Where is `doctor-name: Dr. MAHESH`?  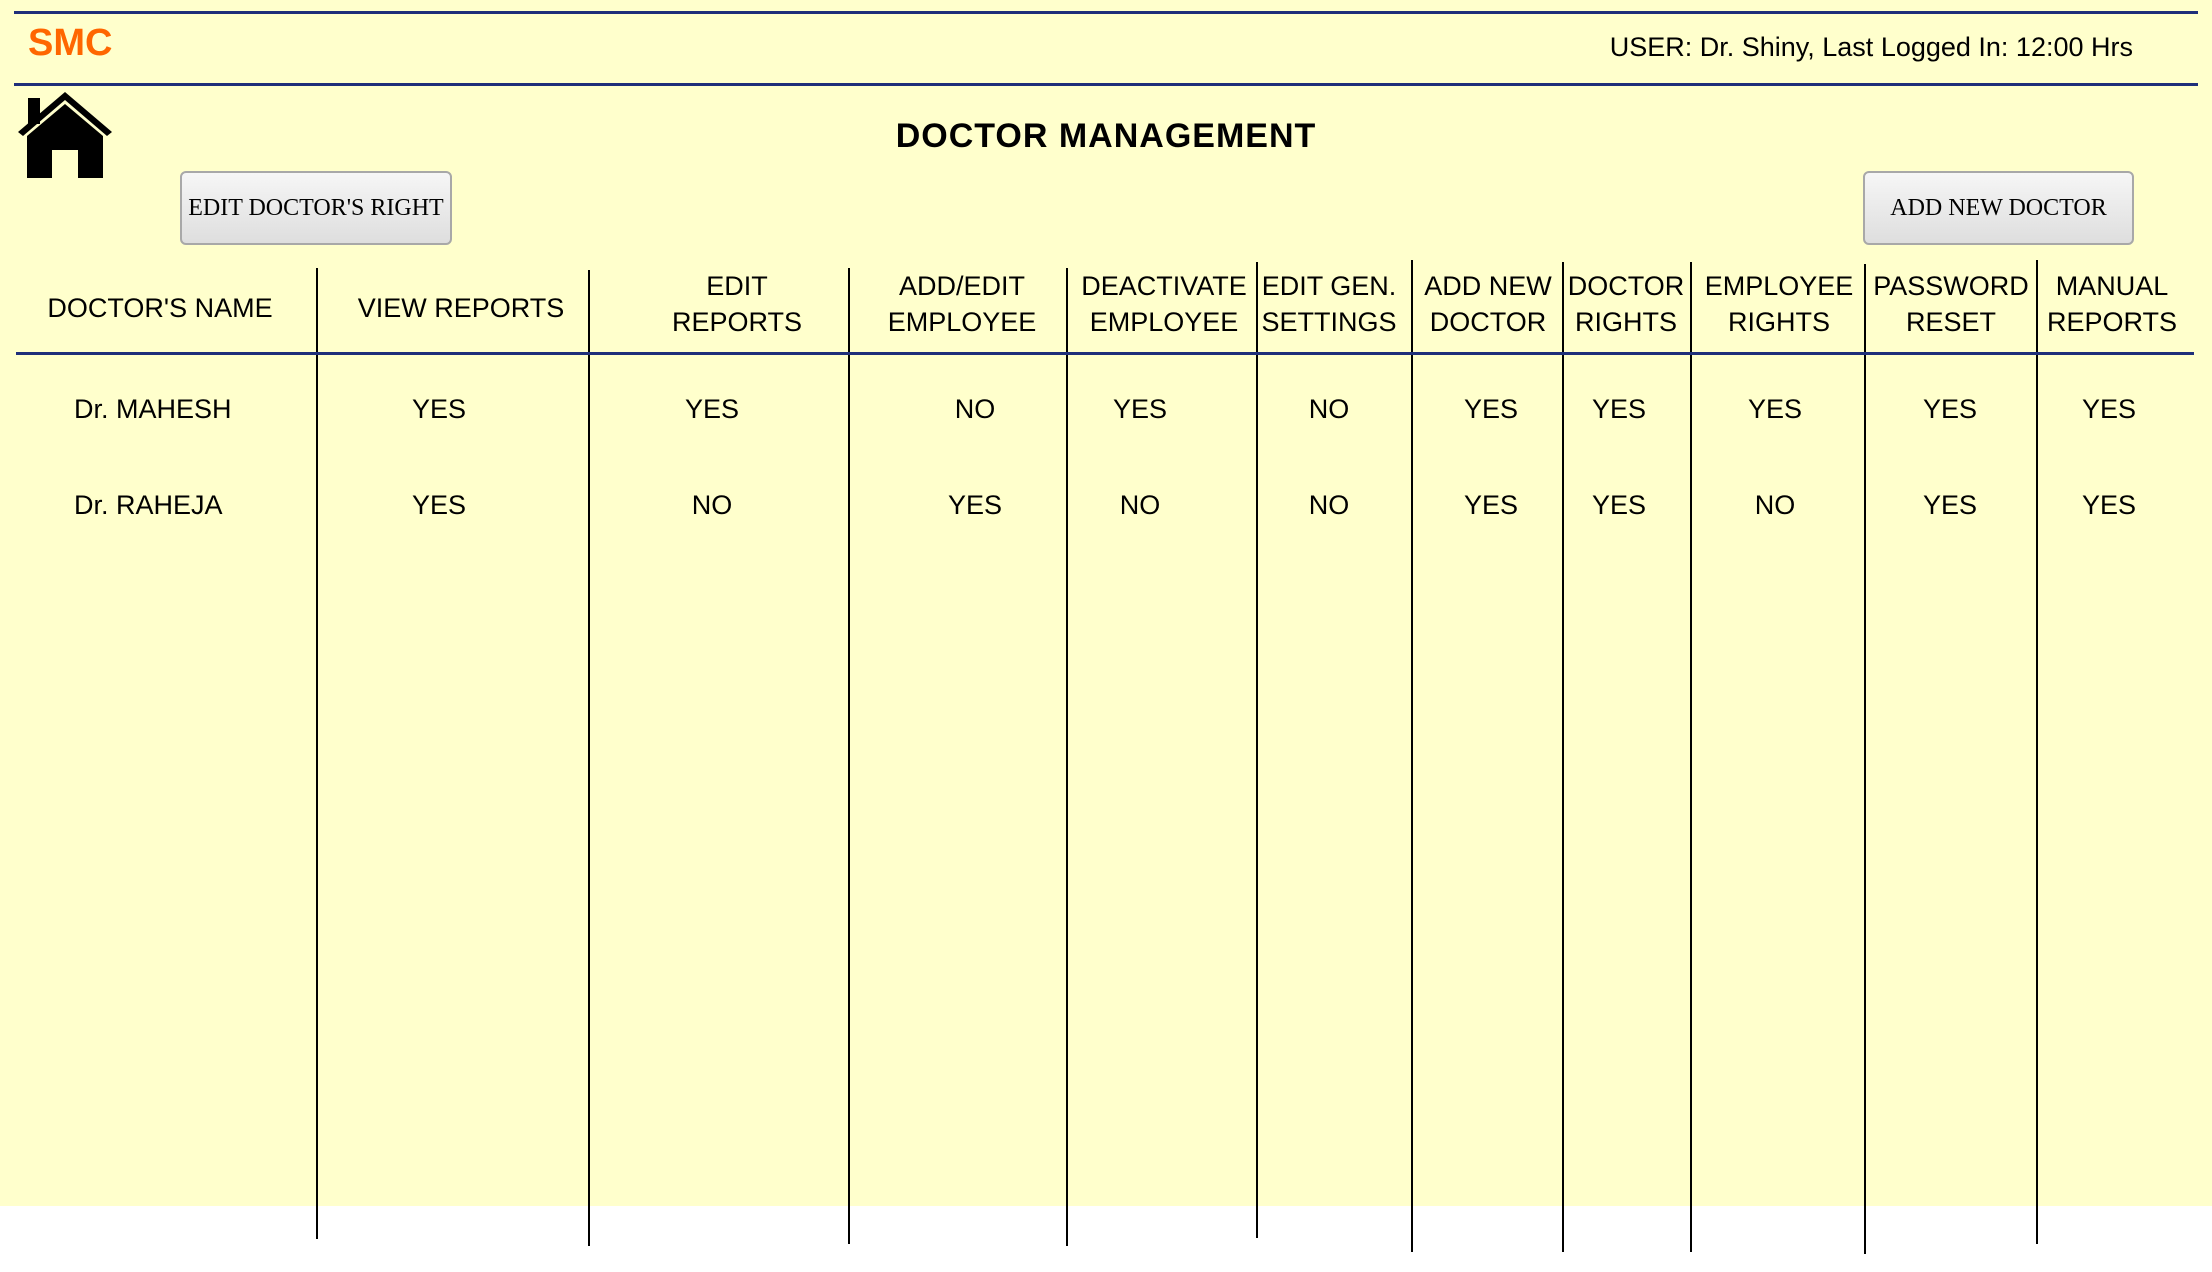 doctor-name: Dr. MAHESH is located at coordinates (153, 409).